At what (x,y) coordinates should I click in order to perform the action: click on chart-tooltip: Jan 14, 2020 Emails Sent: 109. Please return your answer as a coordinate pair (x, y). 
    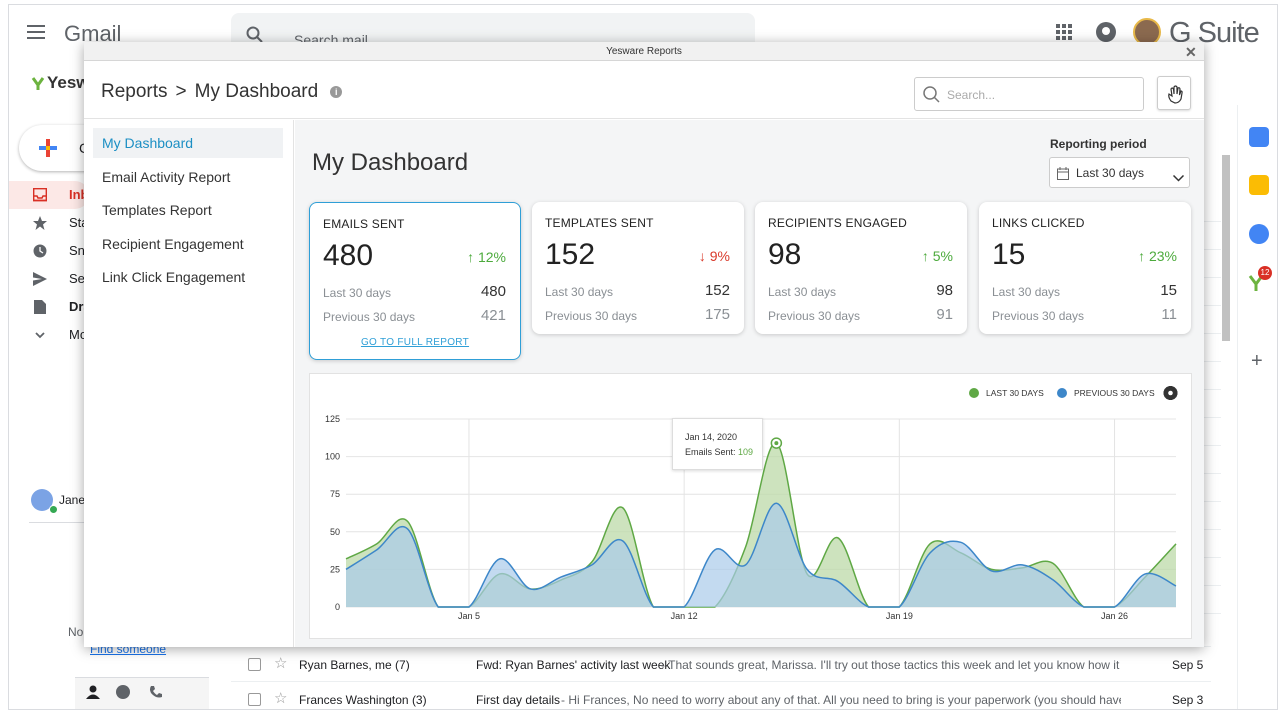
    Looking at the image, I should click on (717, 444).